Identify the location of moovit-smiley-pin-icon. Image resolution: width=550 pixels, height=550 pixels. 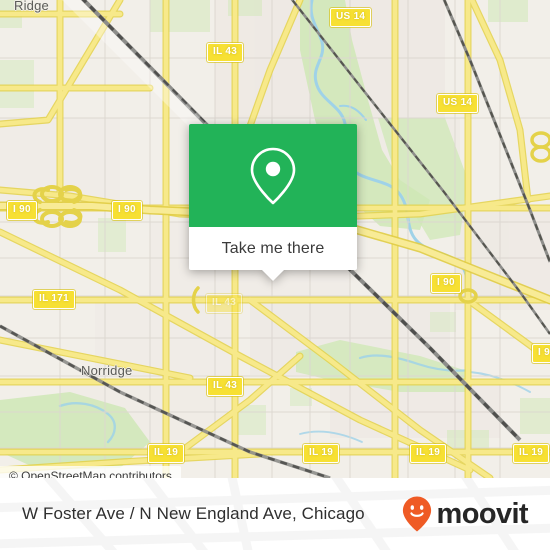
(416, 514).